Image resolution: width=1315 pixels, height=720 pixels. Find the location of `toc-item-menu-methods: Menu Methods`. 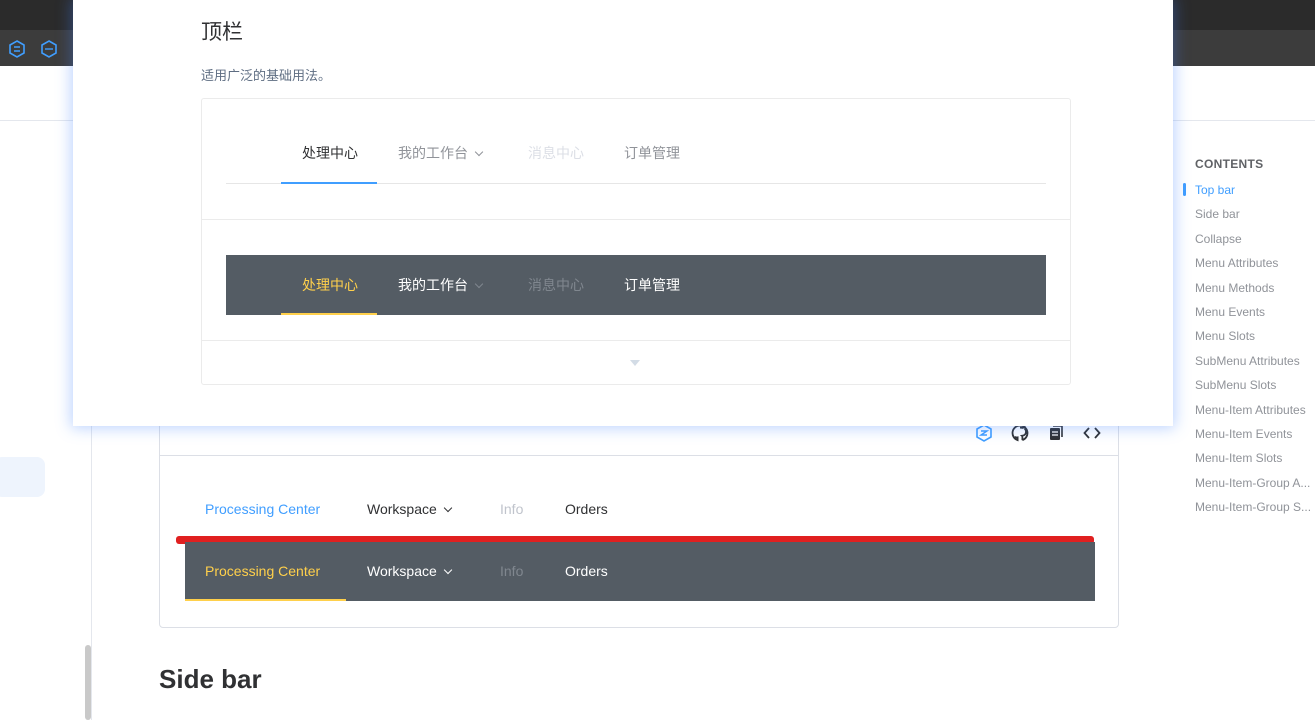

toc-item-menu-methods: Menu Methods is located at coordinates (1255, 288).